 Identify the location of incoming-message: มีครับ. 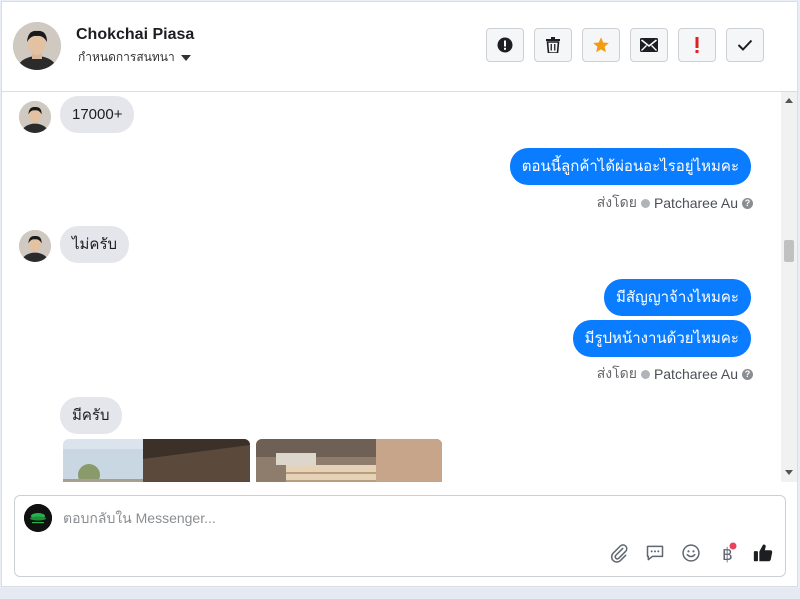
(91, 415).